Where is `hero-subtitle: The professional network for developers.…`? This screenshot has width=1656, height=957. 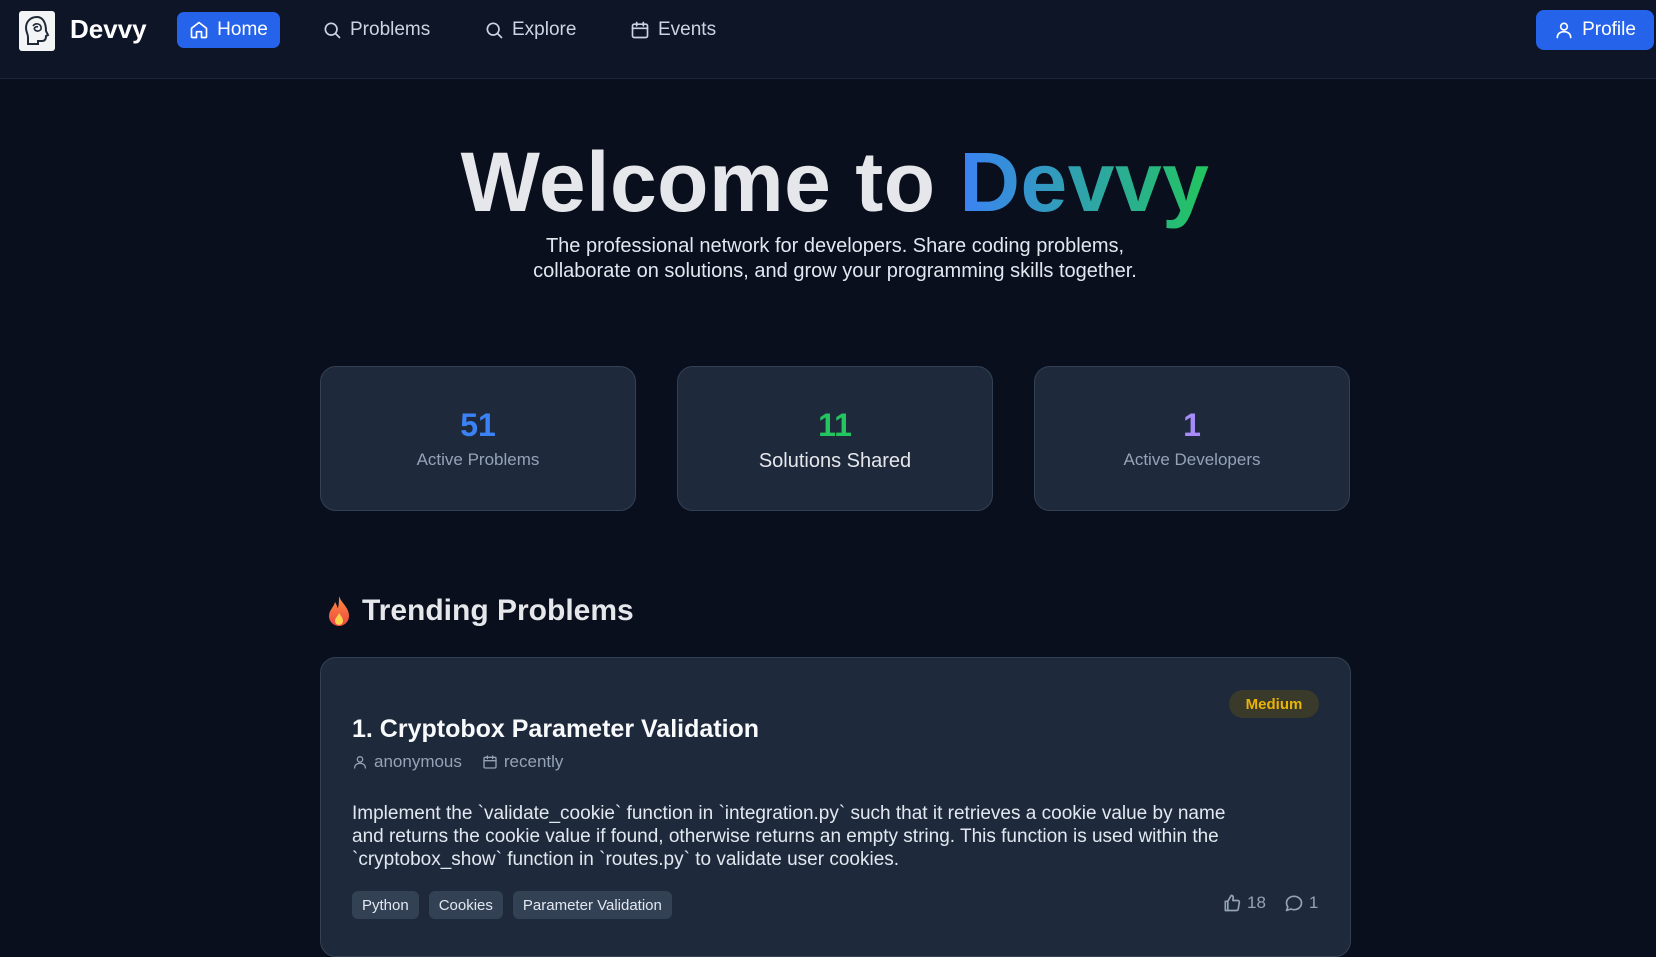 hero-subtitle: The professional network for developers.… is located at coordinates (835, 259).